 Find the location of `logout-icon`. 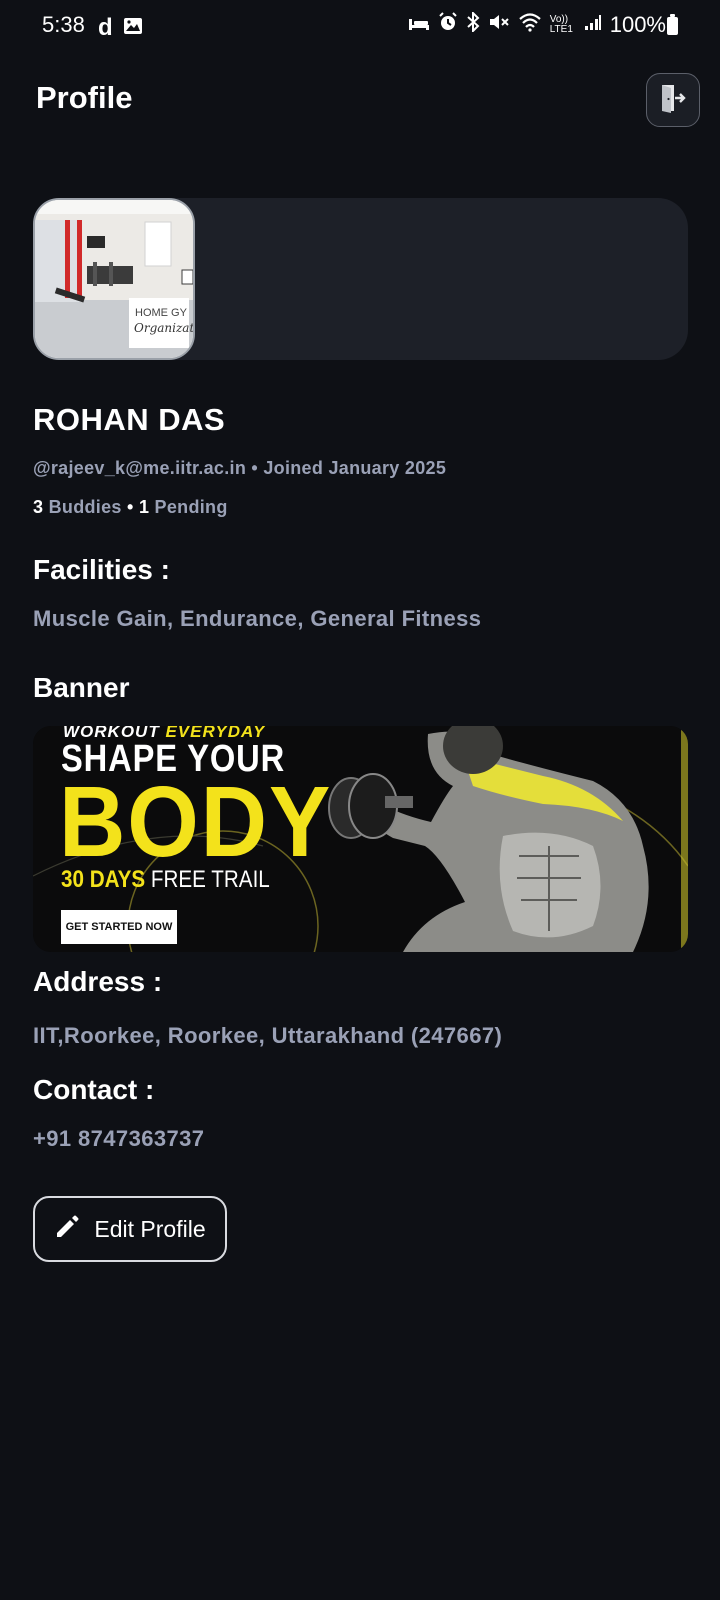

logout-icon is located at coordinates (673, 100).